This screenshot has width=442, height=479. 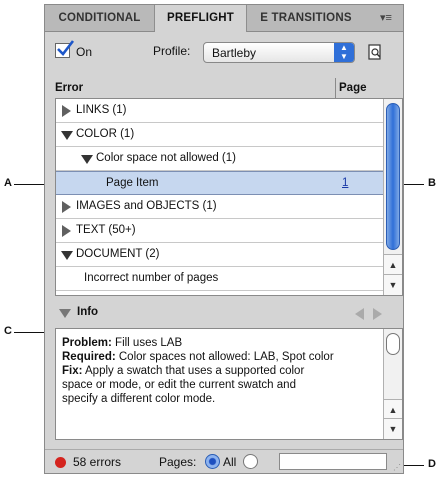 I want to click on callout-d: D, so click(x=432, y=464).